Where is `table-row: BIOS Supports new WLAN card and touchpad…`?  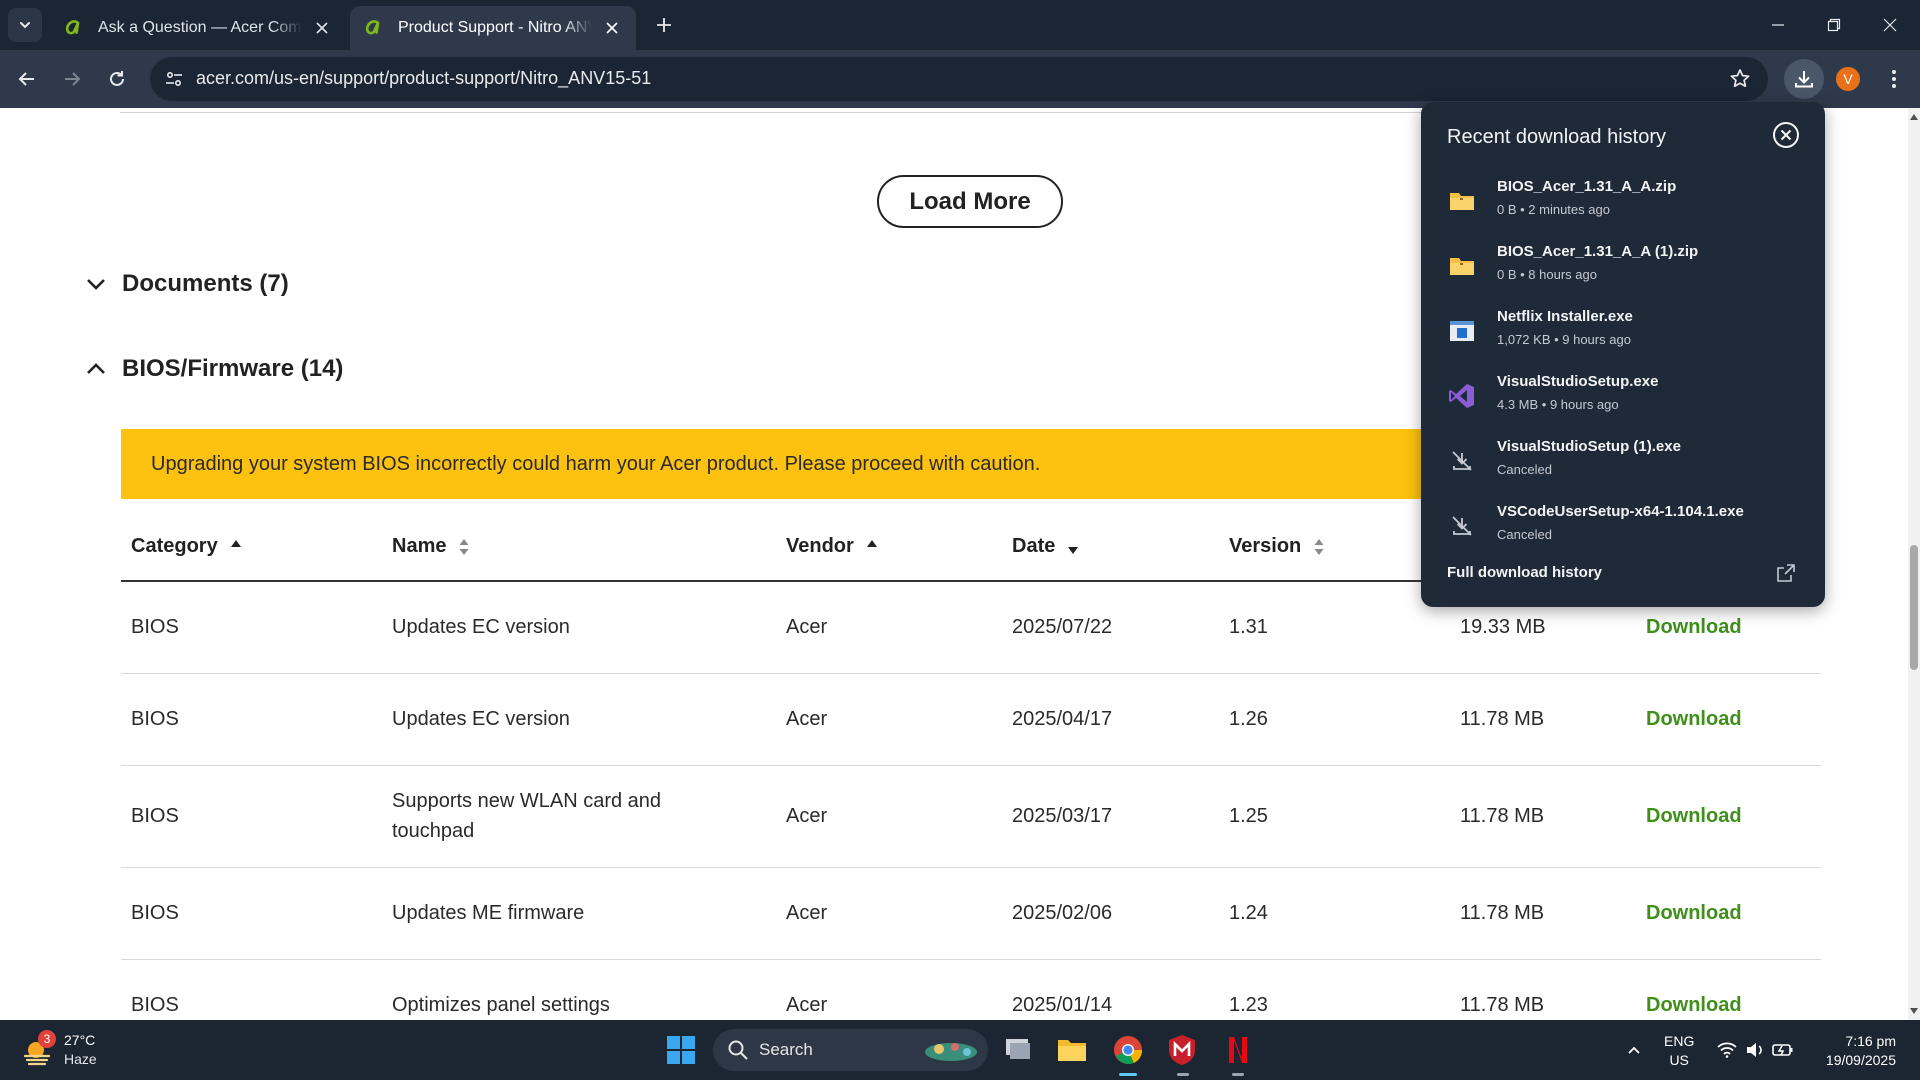
table-row: BIOS Supports new WLAN card and touchpad… is located at coordinates (971, 817).